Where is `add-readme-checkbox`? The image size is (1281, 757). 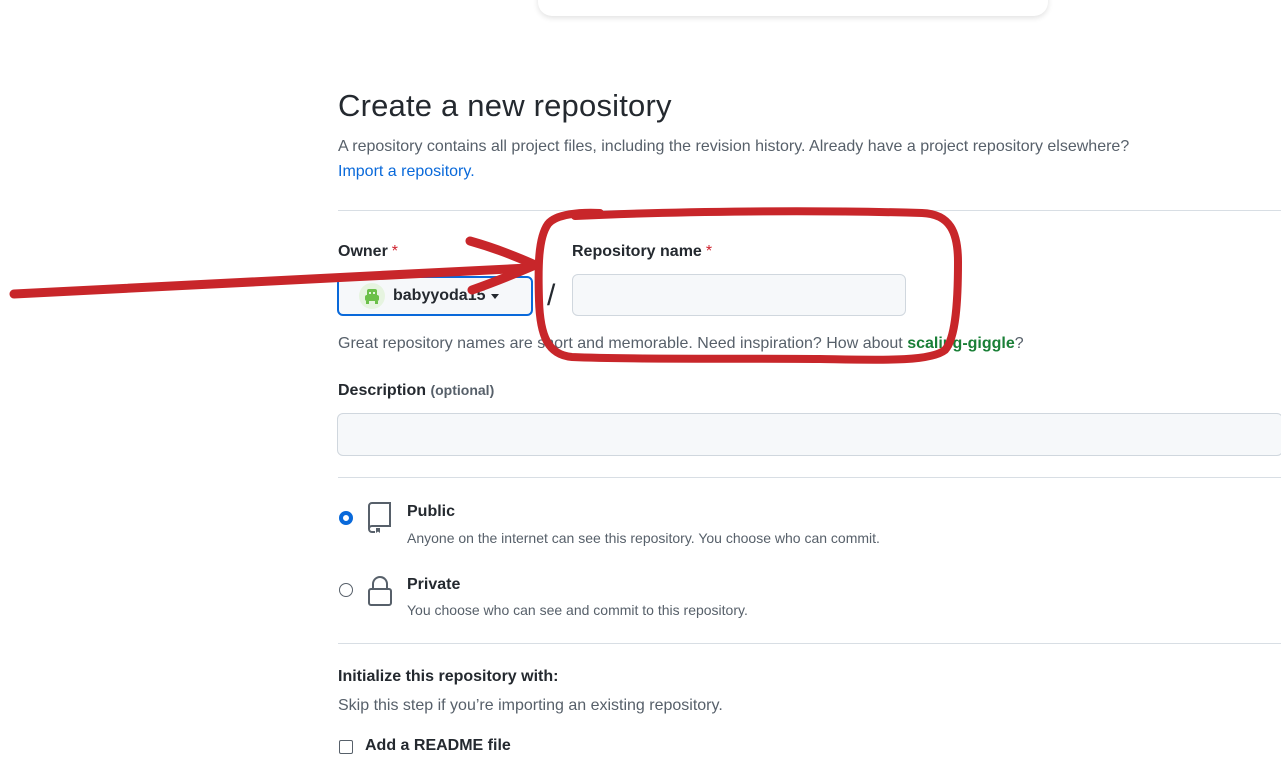
add-readme-checkbox is located at coordinates (346, 747).